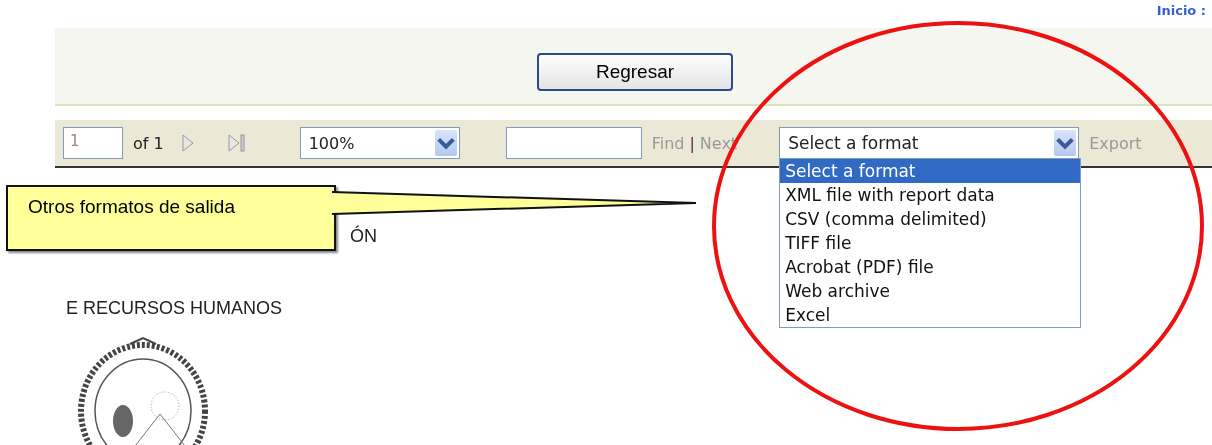 The width and height of the screenshot is (1212, 445). What do you see at coordinates (930, 195) in the screenshot?
I see `format-option: XML file with report data` at bounding box center [930, 195].